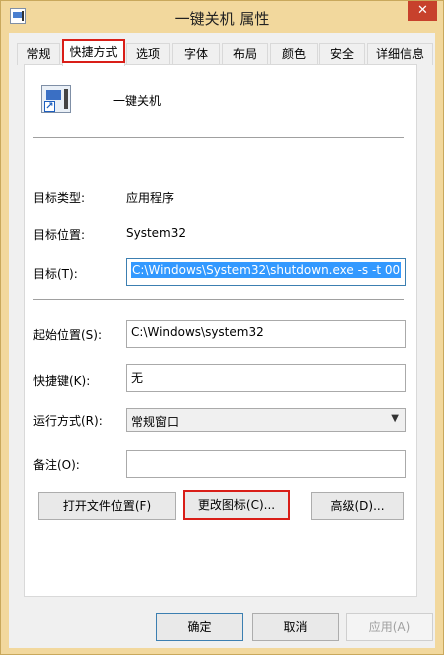 This screenshot has width=444, height=655. What do you see at coordinates (38, 54) in the screenshot?
I see `tab-general: 常规` at bounding box center [38, 54].